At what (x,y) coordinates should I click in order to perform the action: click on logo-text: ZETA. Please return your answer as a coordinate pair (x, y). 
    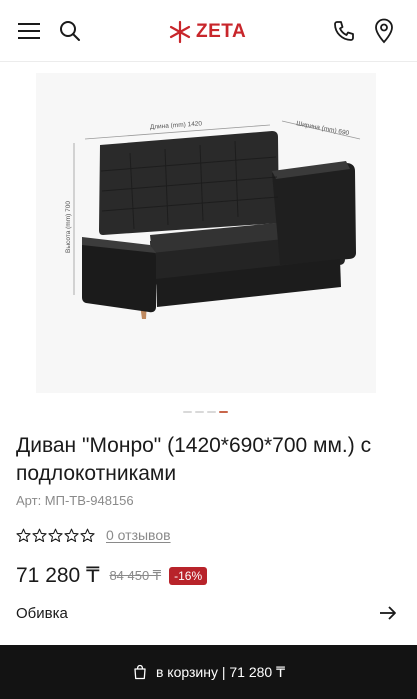
    Looking at the image, I should click on (221, 31).